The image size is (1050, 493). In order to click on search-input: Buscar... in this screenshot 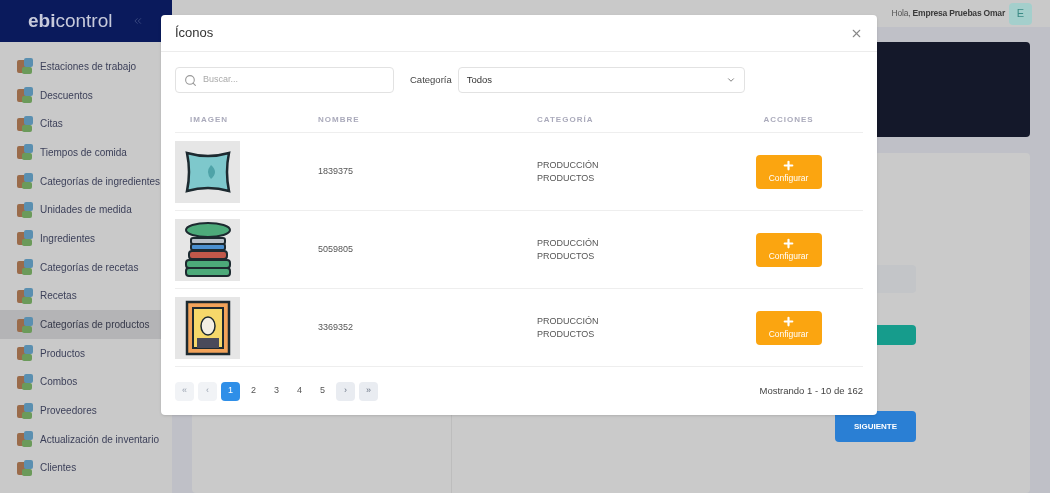, I will do `click(293, 80)`.